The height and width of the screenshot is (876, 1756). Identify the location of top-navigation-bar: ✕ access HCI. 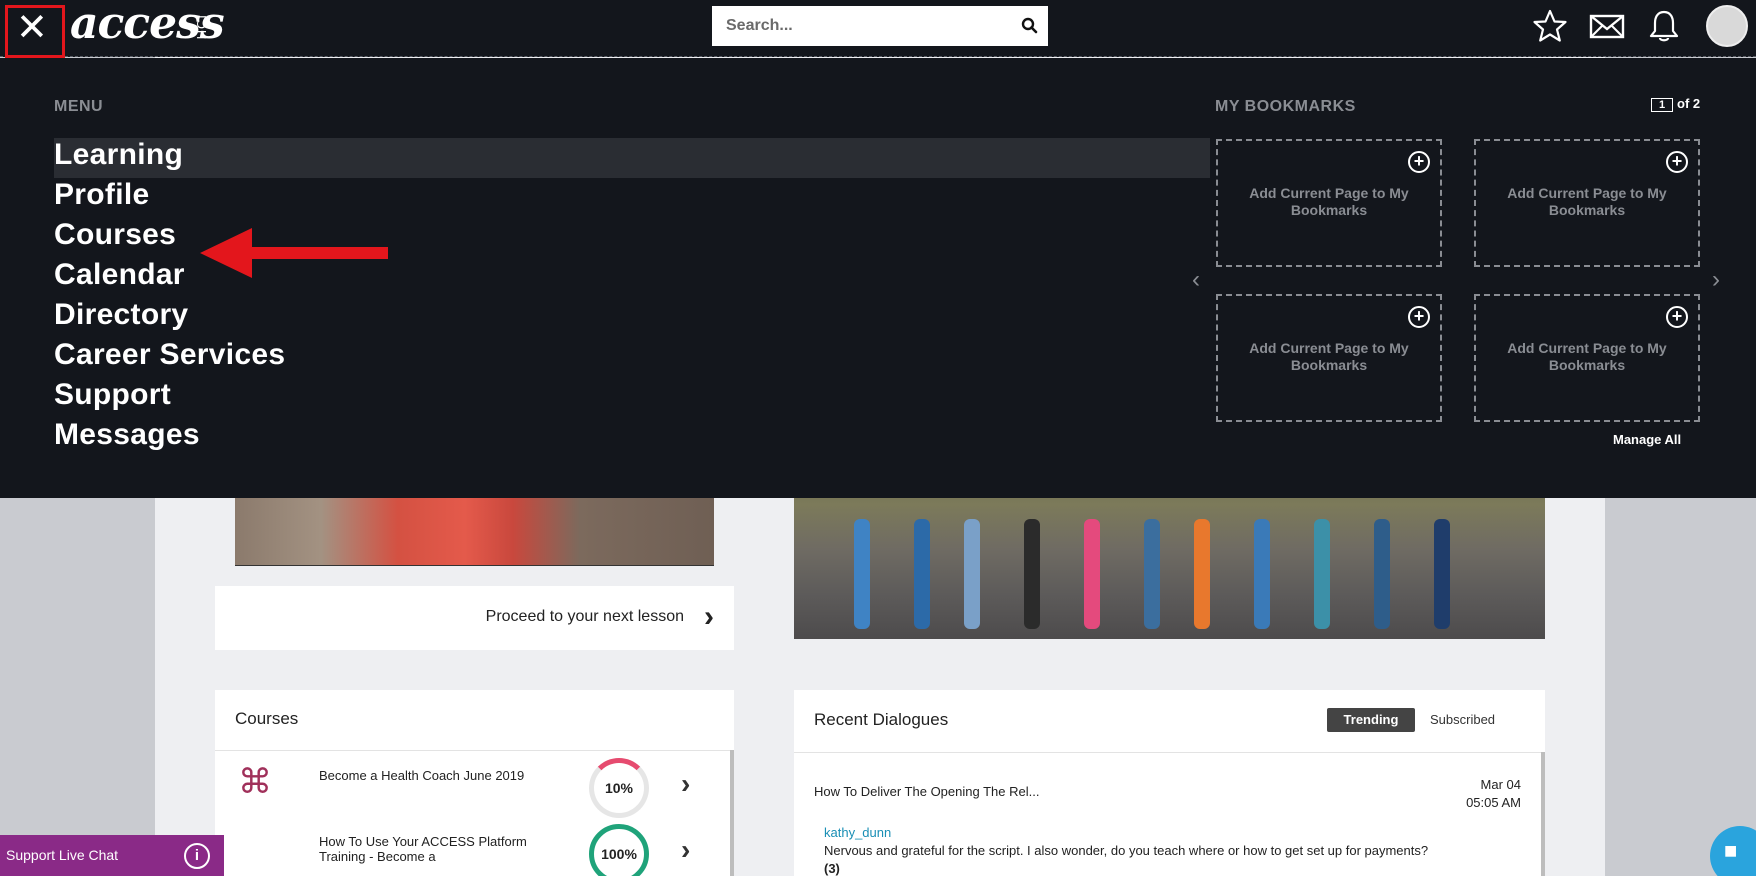
(878, 29).